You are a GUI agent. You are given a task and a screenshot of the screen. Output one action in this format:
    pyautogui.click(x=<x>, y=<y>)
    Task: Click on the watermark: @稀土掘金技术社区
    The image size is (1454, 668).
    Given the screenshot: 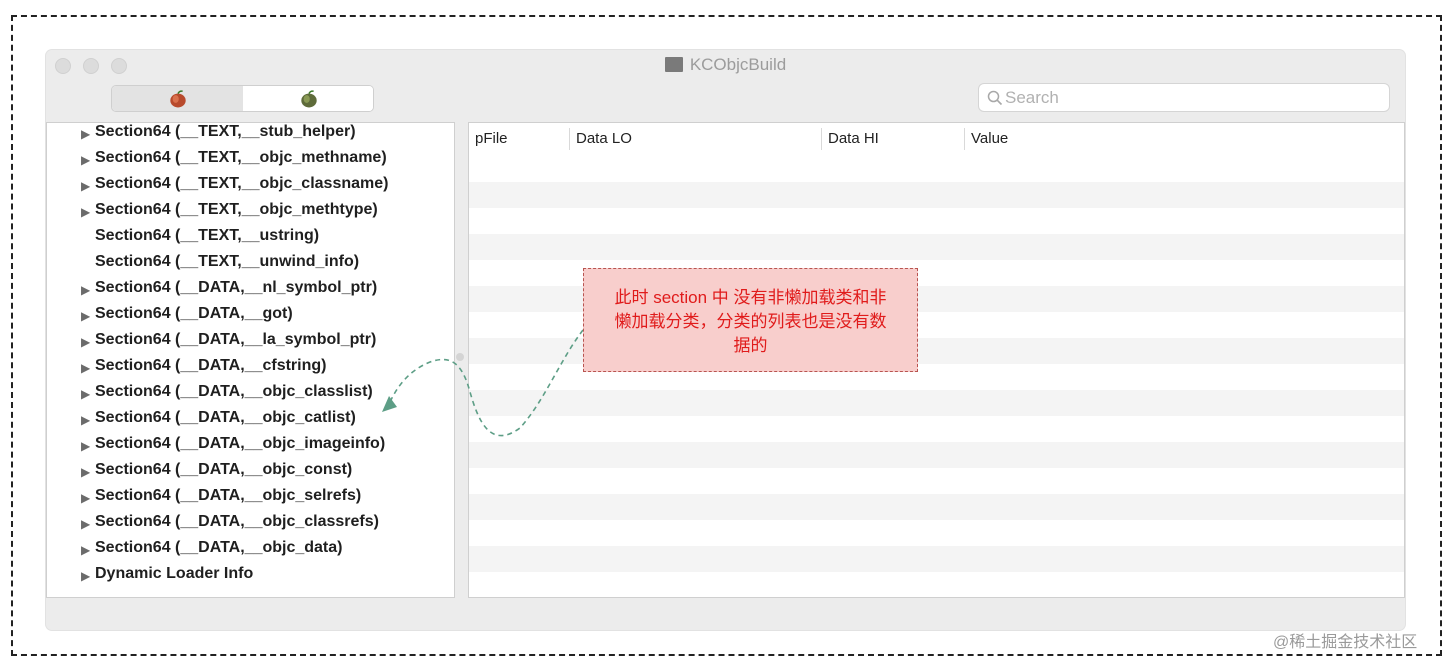 What is the action you would take?
    pyautogui.click(x=1345, y=642)
    